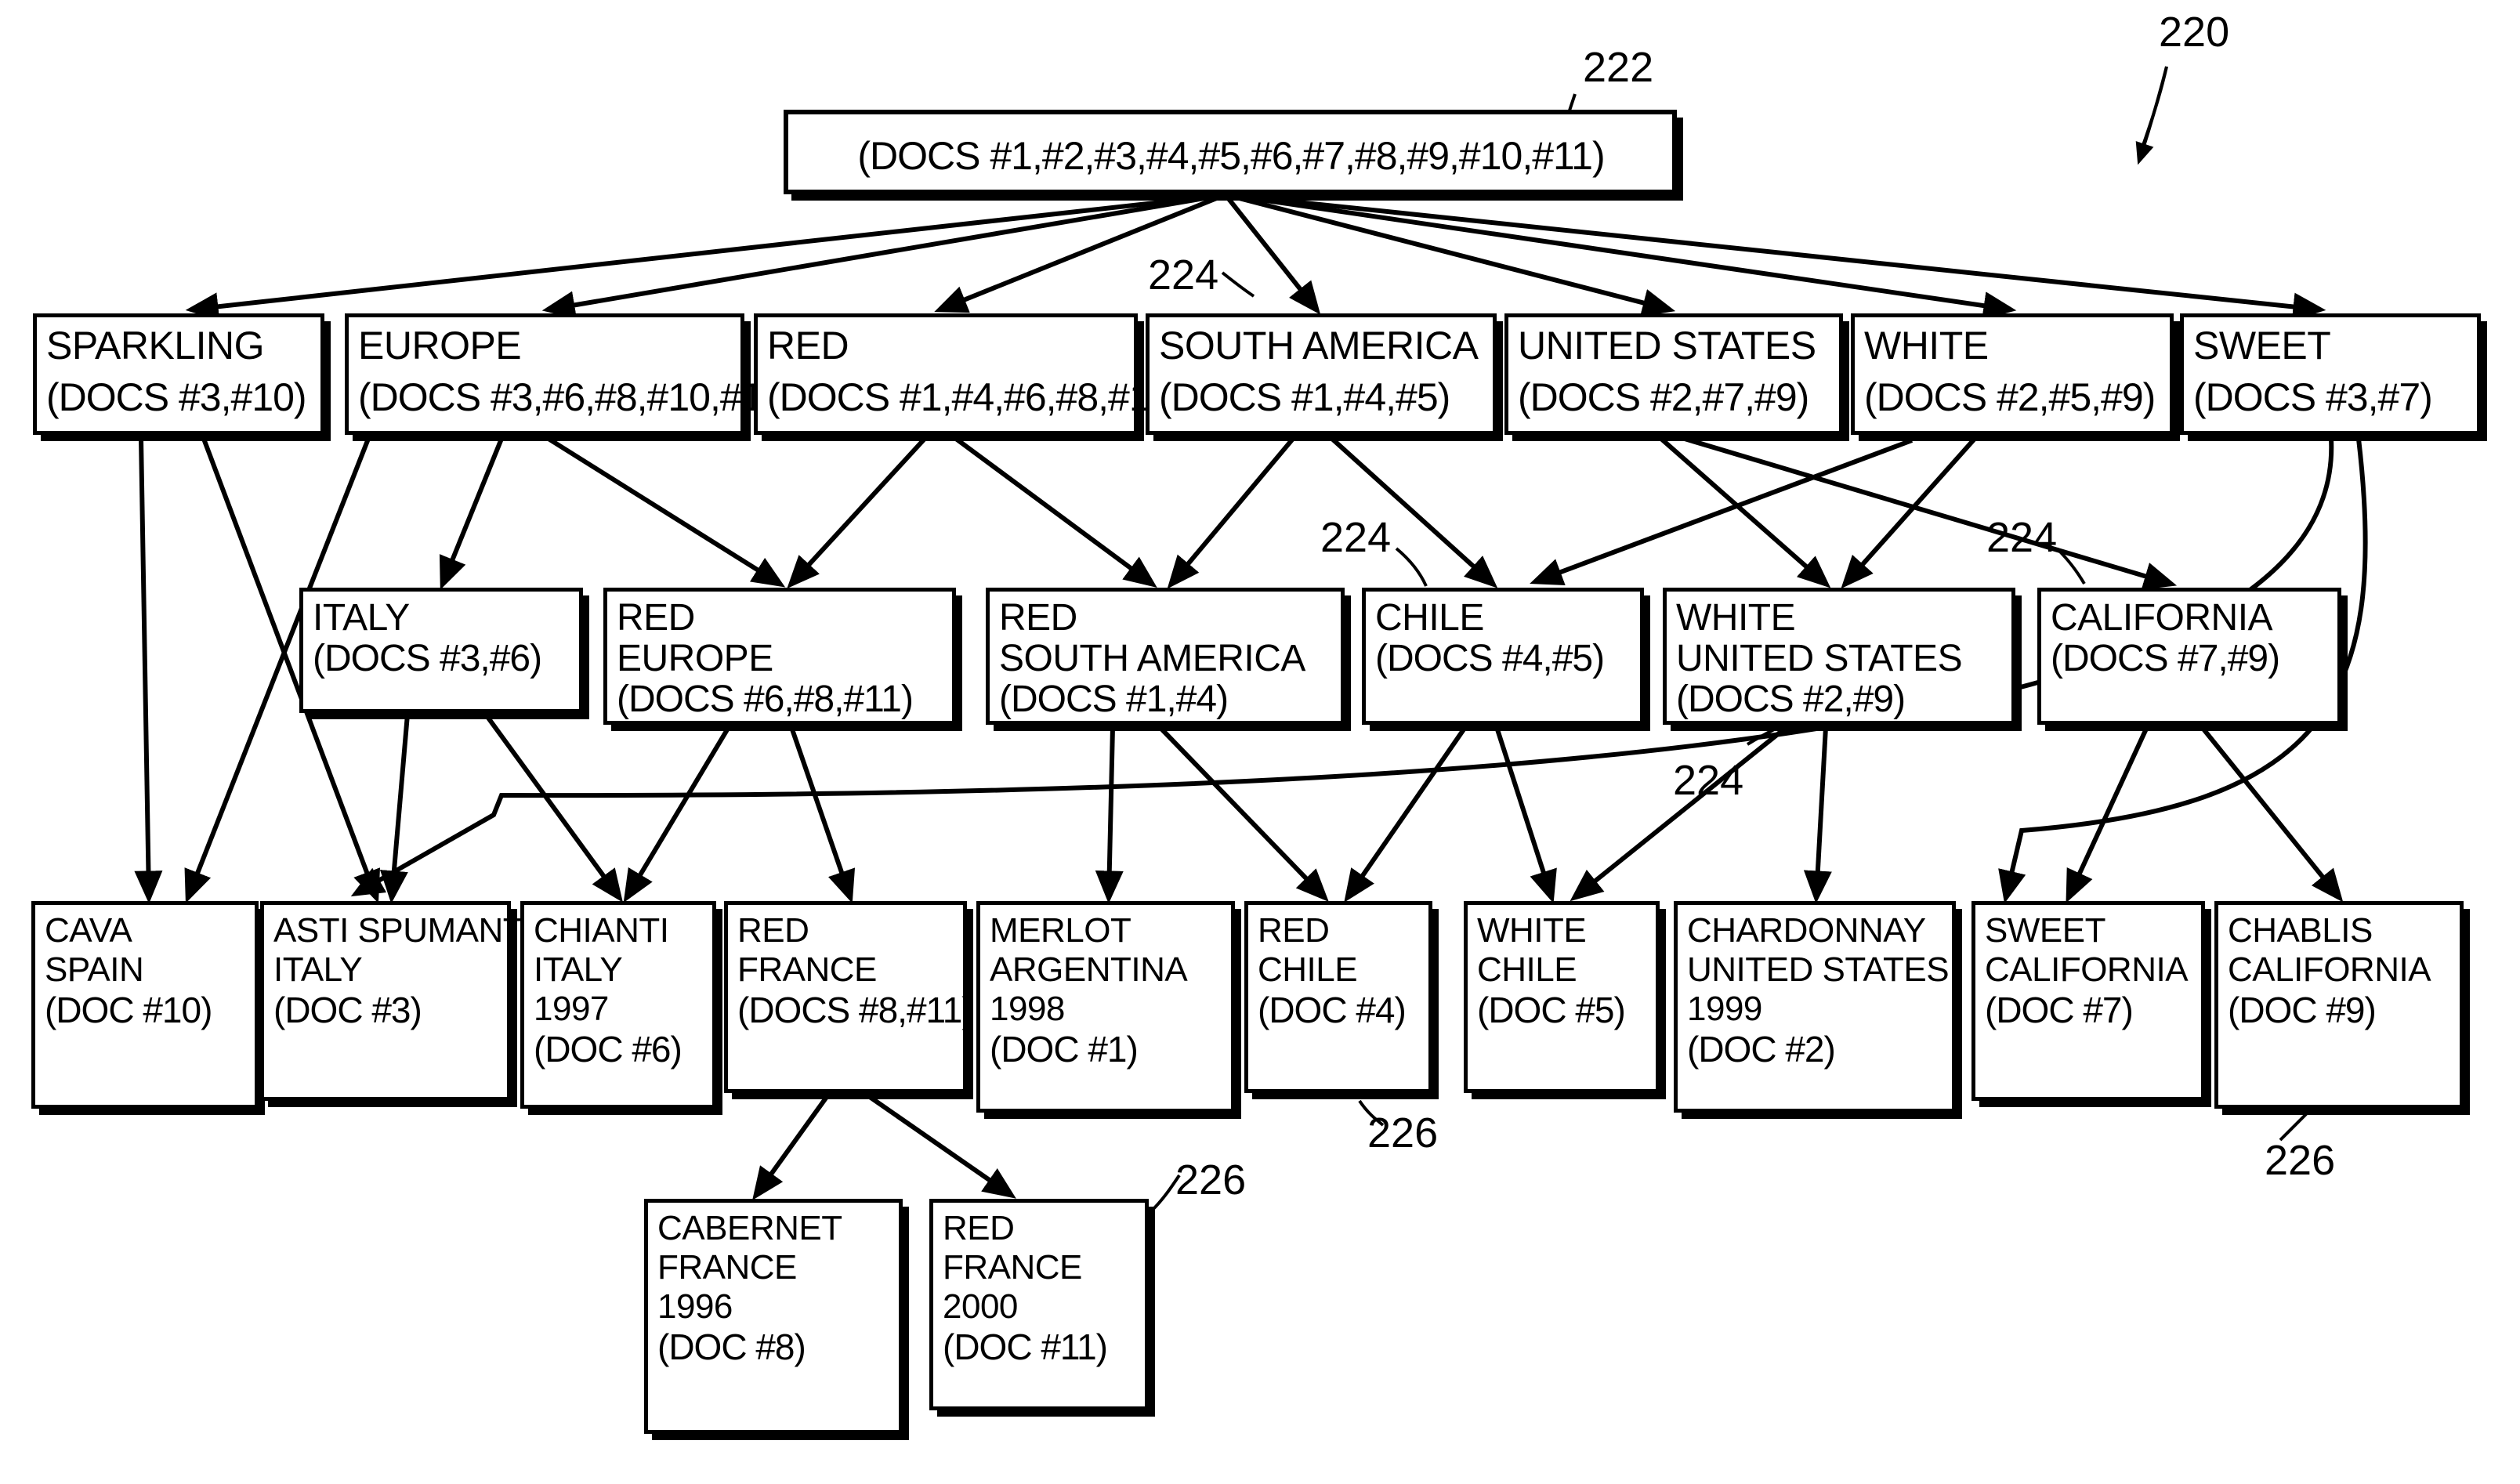  I want to click on edge-california-to-chablis-california, so click(2272, 815).